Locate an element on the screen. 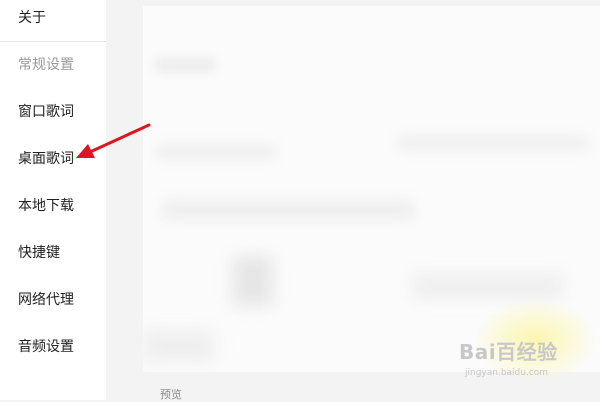  sidebar-item-audio-settings: 音频设置 is located at coordinates (46, 347).